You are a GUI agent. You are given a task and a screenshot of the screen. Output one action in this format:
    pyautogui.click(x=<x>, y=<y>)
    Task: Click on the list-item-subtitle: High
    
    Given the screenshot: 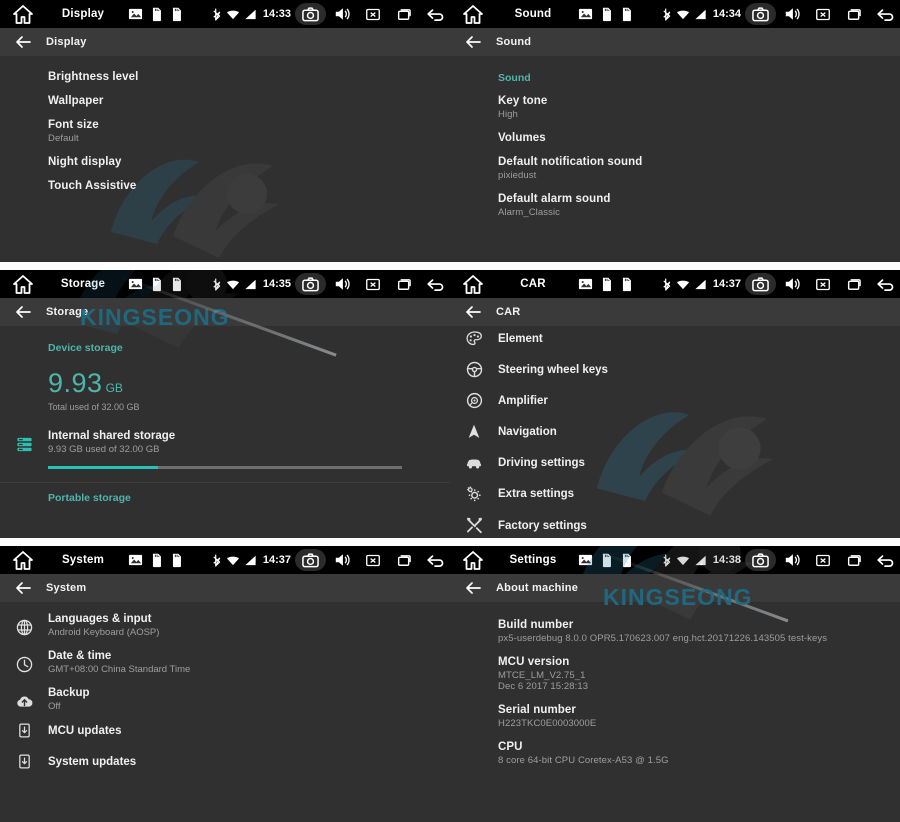 What is the action you would take?
    pyautogui.click(x=508, y=114)
    